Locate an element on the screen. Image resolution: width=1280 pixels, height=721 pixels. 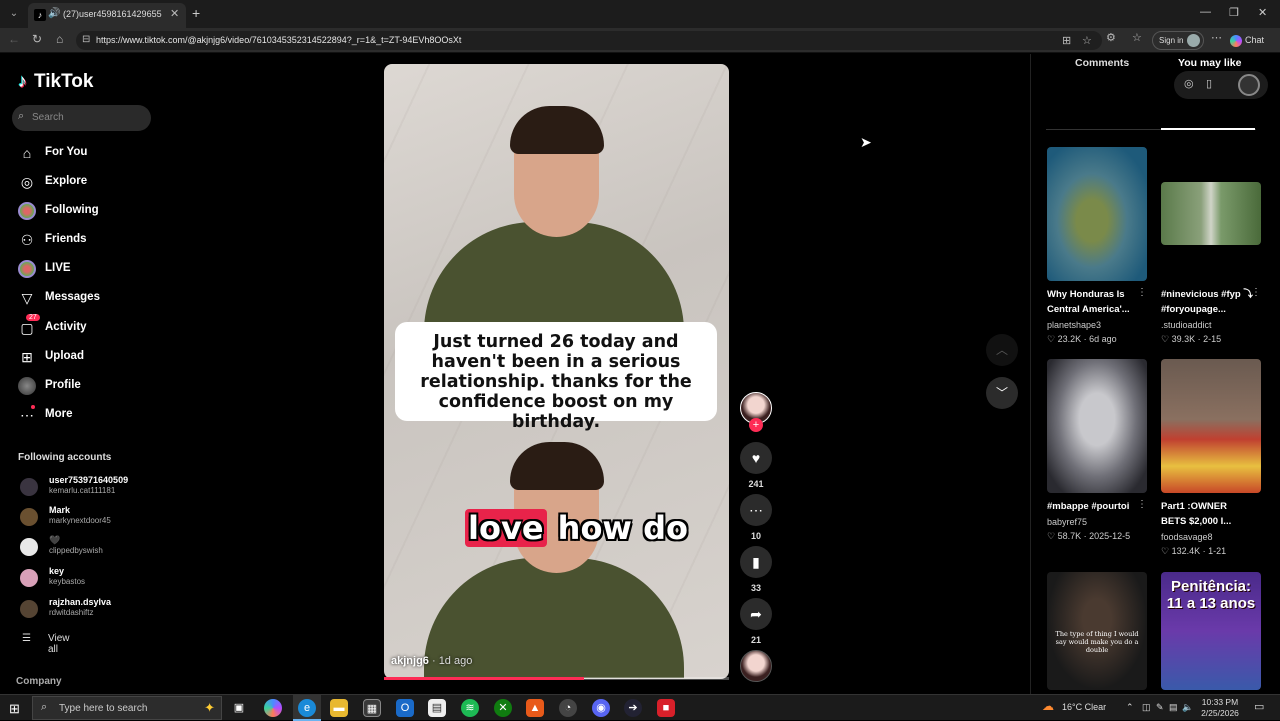
card-user: babyref75 is located at coordinates (1067, 522).